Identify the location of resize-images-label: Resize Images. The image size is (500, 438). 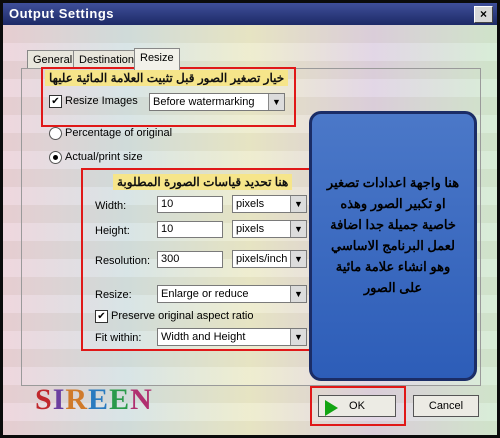
(101, 101).